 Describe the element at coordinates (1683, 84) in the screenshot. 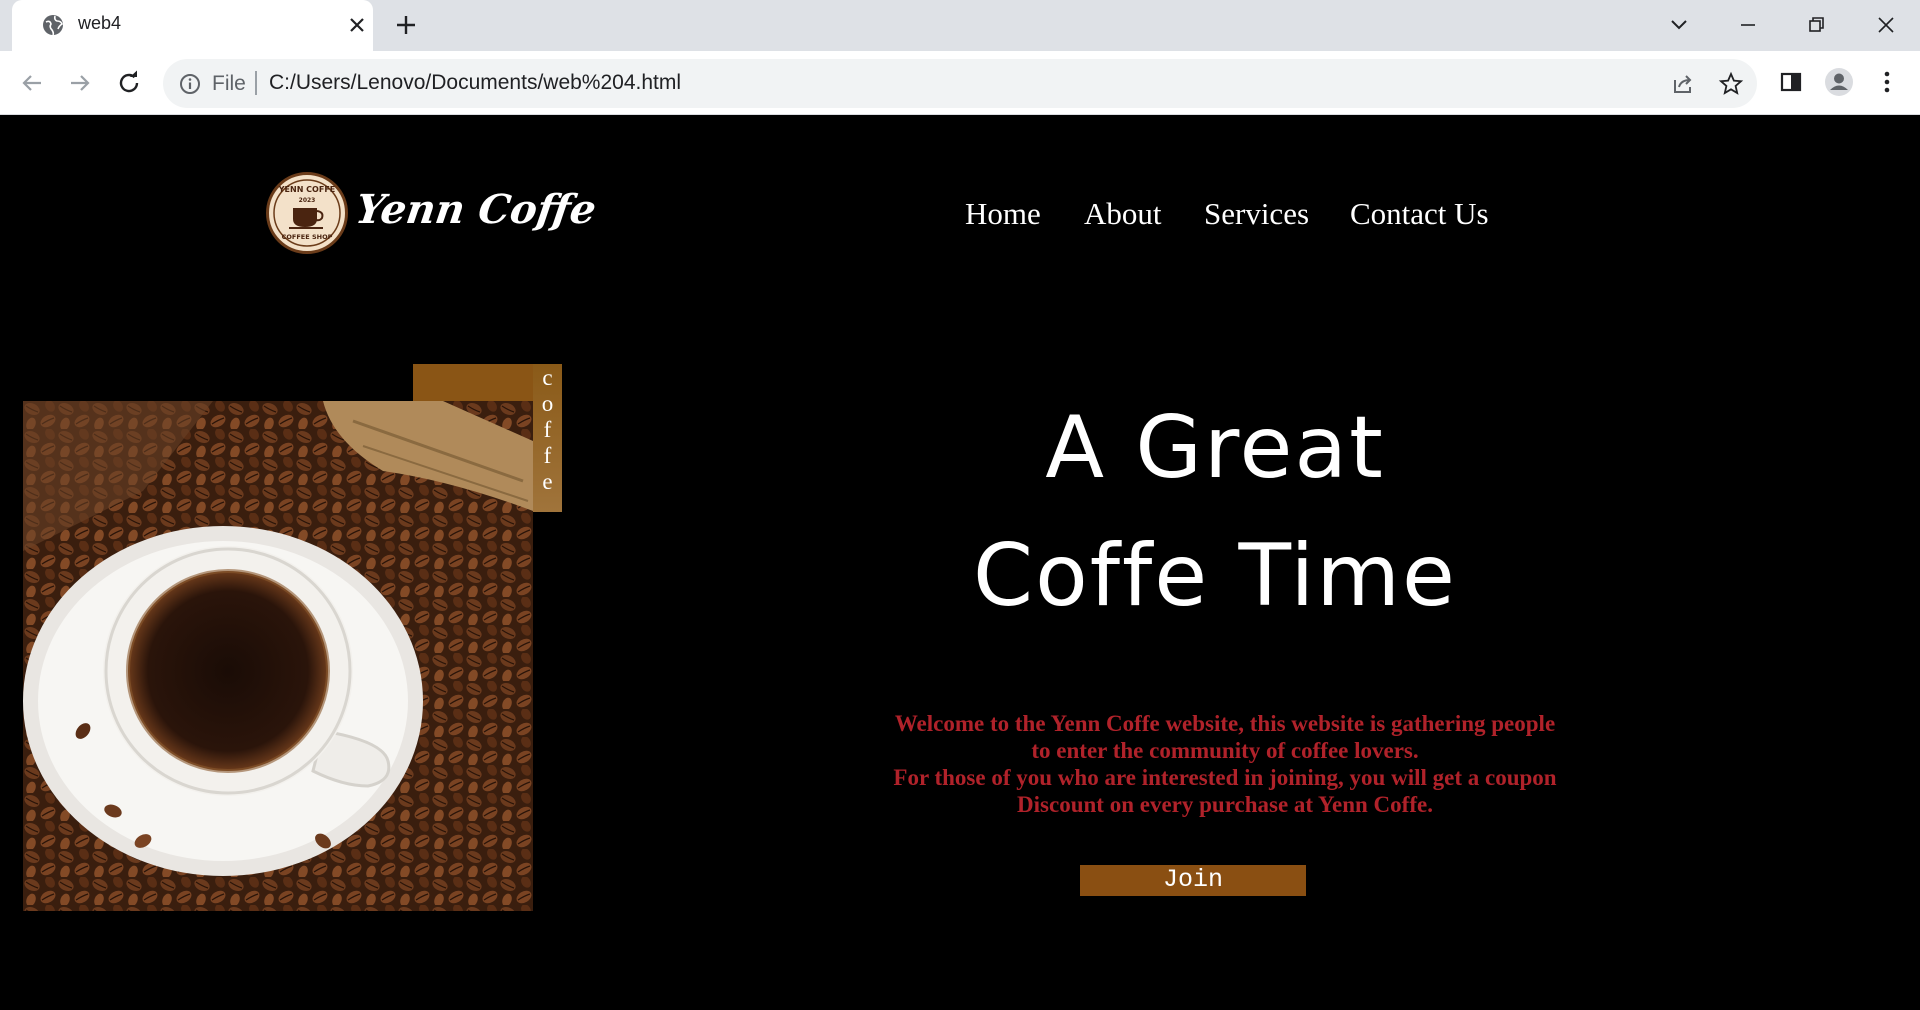

I see `share-icon` at that location.